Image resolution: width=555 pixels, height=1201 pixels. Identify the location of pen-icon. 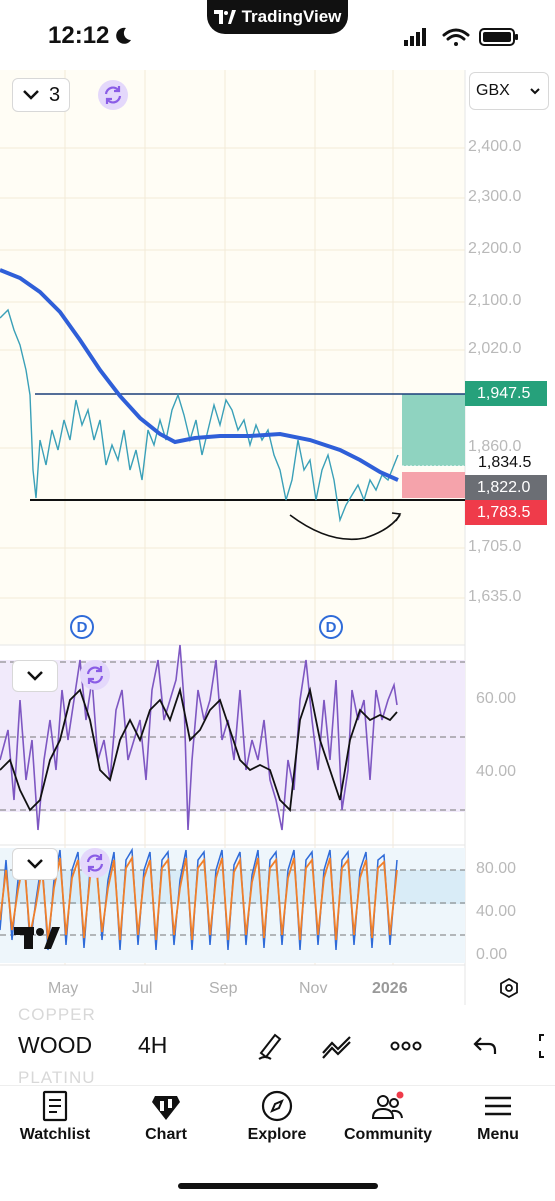
(270, 1046).